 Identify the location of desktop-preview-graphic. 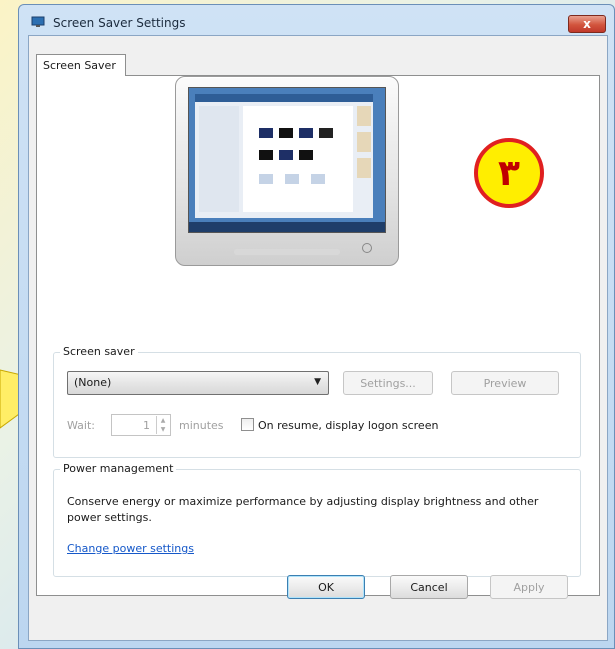
(287, 160).